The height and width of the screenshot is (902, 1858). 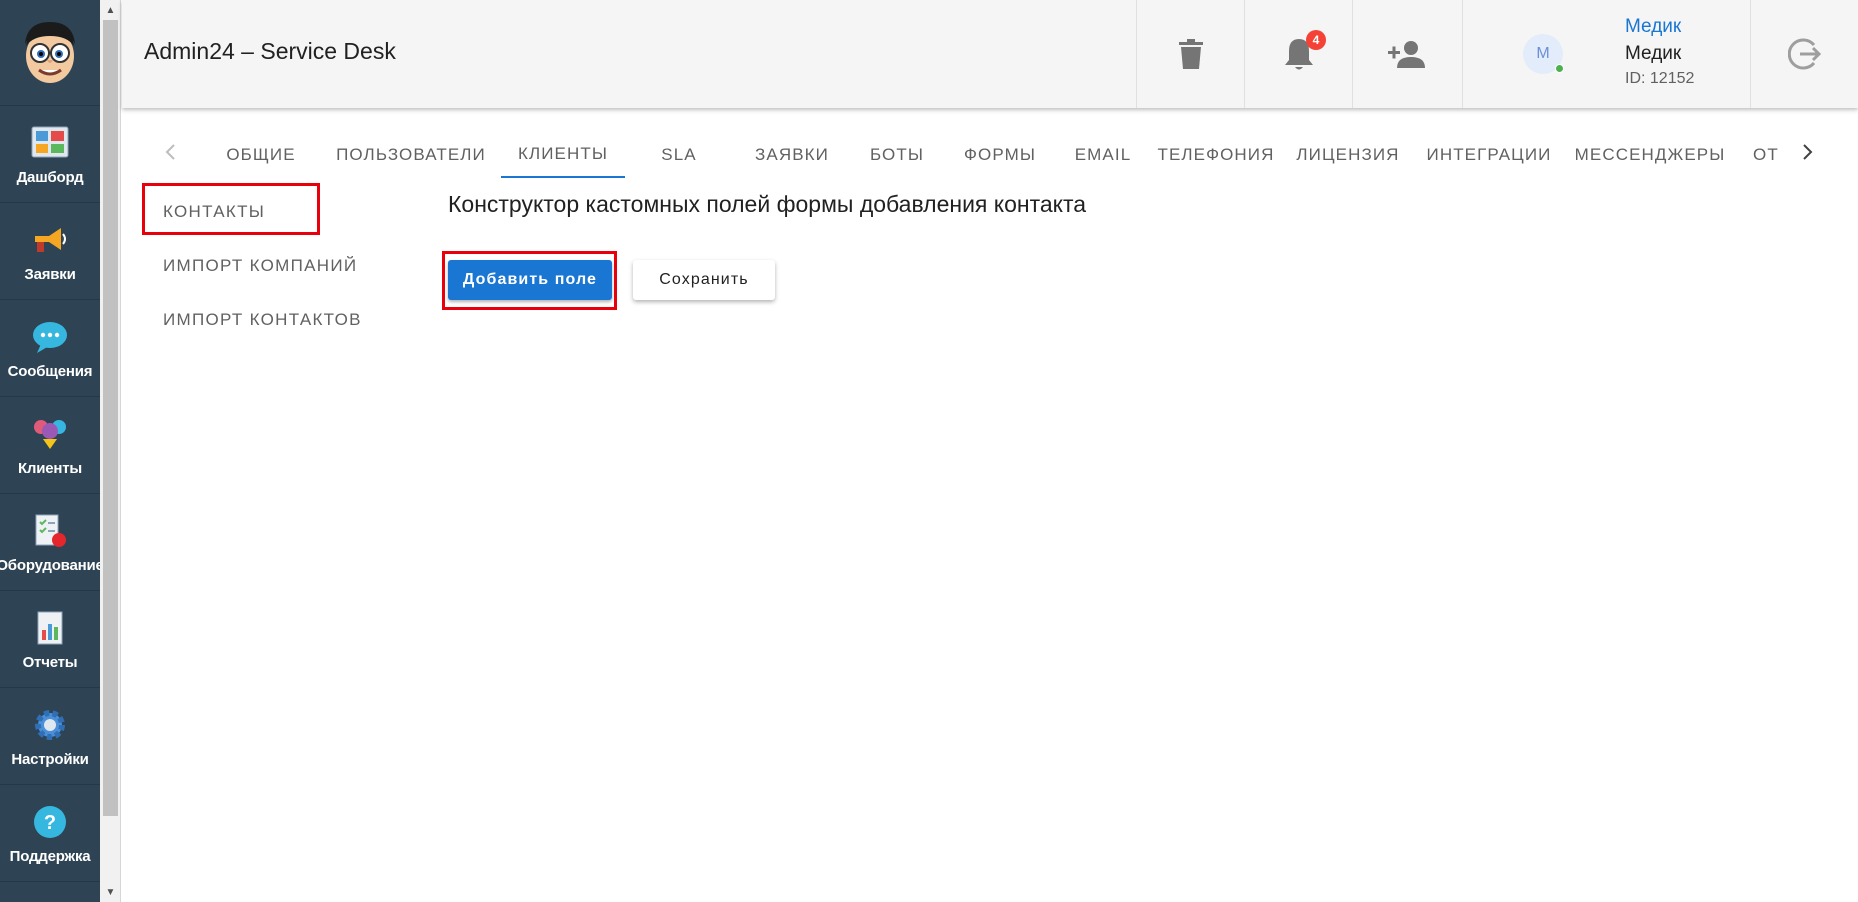 I want to click on help-icon: ?, so click(x=50, y=822).